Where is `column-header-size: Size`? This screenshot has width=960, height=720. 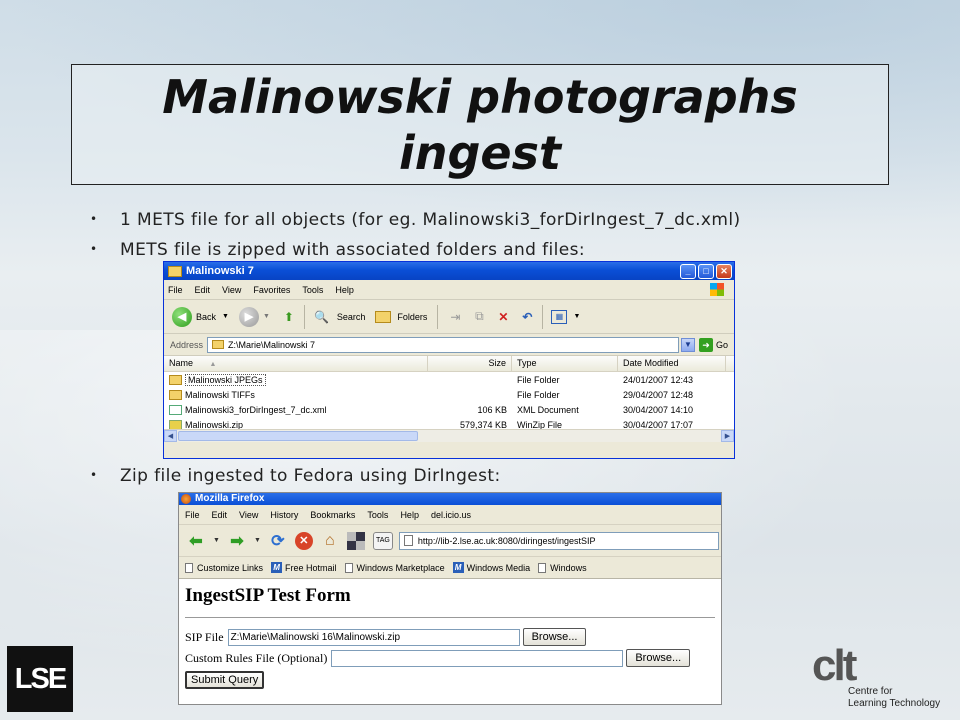
column-header-size: Size is located at coordinates (470, 363).